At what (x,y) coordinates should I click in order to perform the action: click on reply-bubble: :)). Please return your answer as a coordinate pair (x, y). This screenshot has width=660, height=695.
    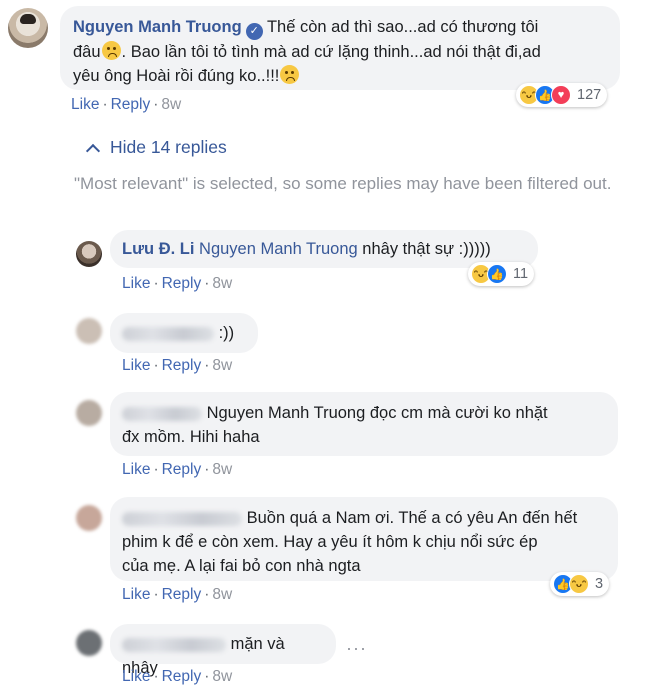
    Looking at the image, I should click on (184, 333).